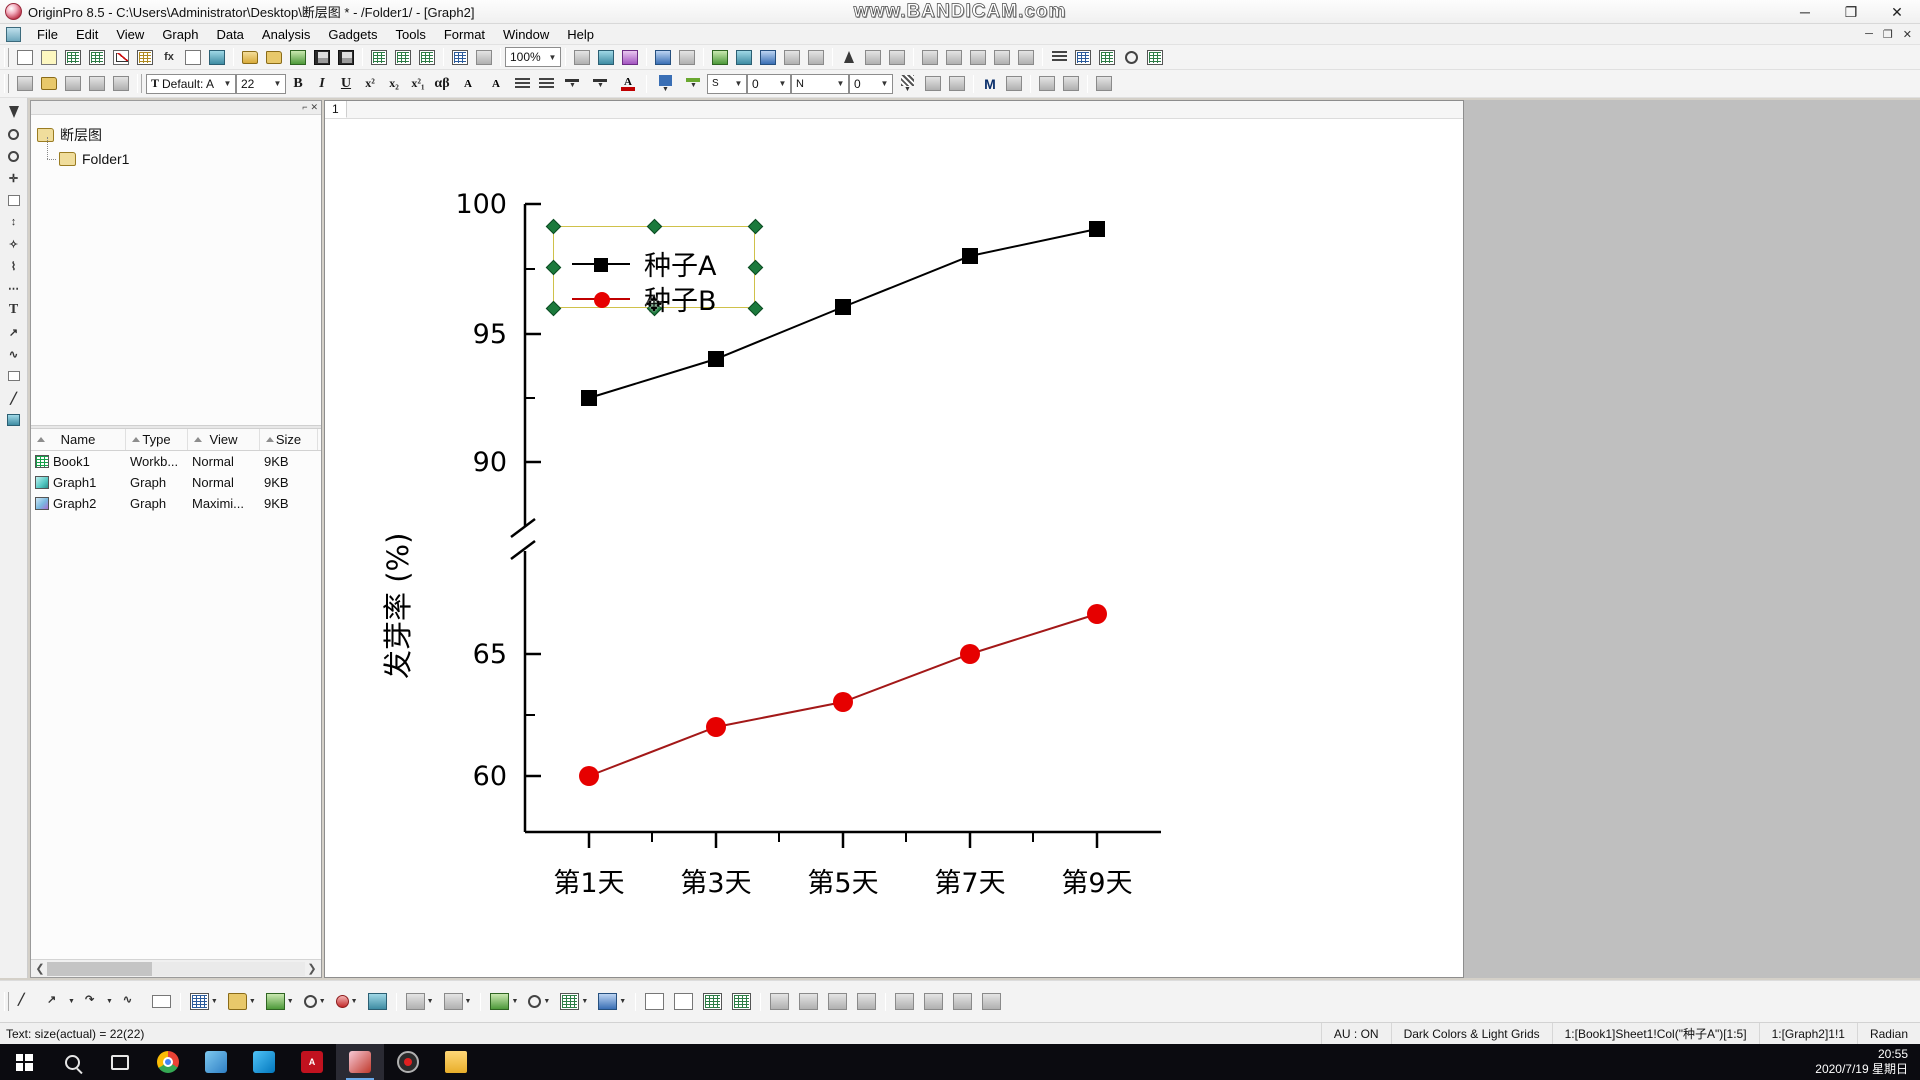  What do you see at coordinates (217, 57) in the screenshot?
I see `new-notes-button` at bounding box center [217, 57].